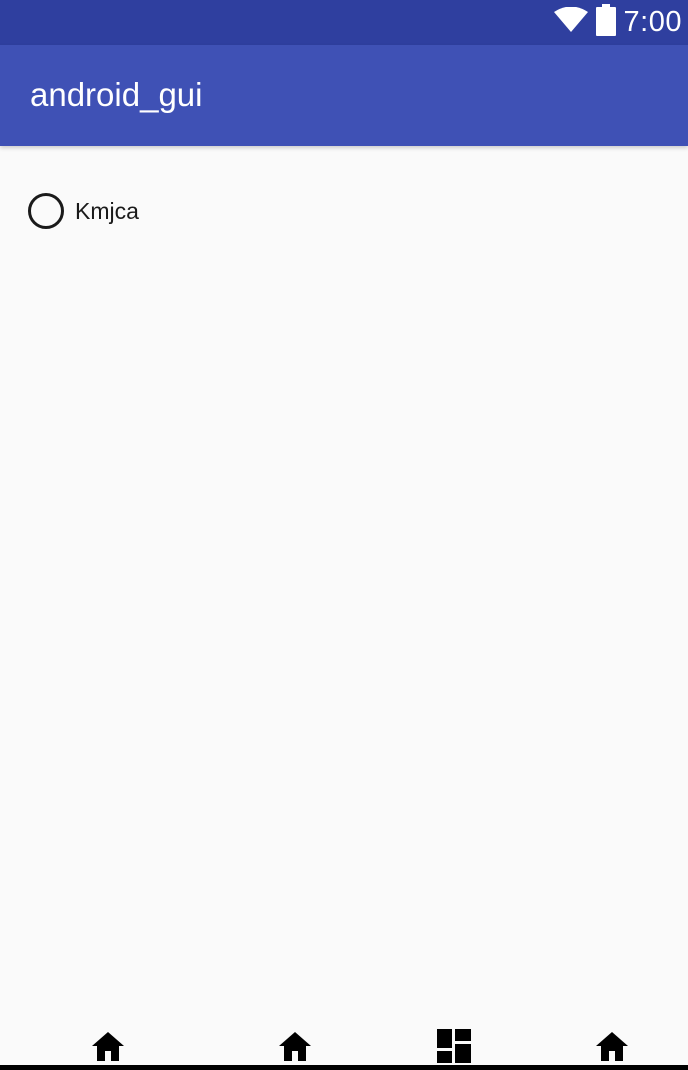 This screenshot has height=1070, width=688. Describe the element at coordinates (344, 1067) in the screenshot. I see `bottom-divider` at that location.